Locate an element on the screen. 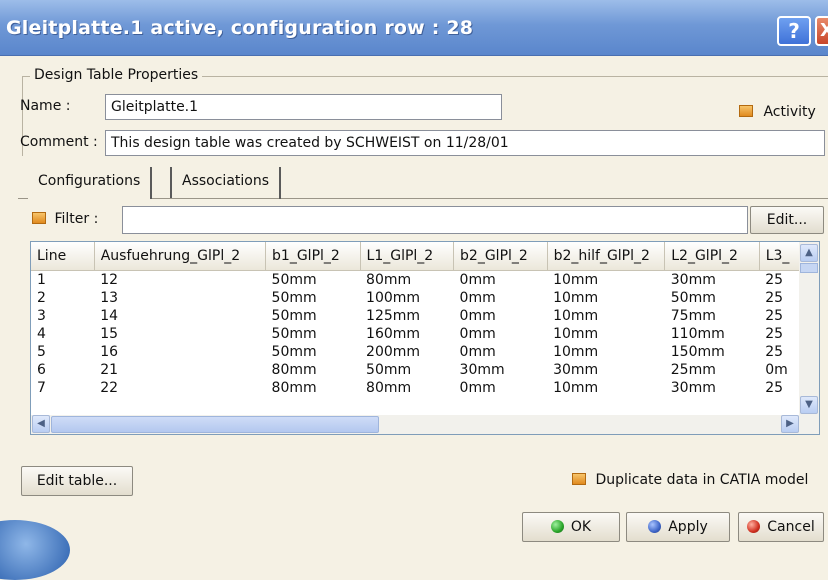 The width and height of the screenshot is (828, 580). ok-icon is located at coordinates (557, 526).